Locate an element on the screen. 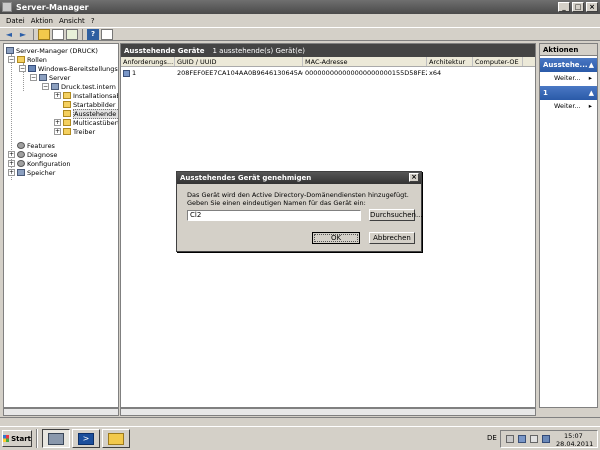  menu-bar: Datei Aktion Ansicht ? is located at coordinates (300, 20).